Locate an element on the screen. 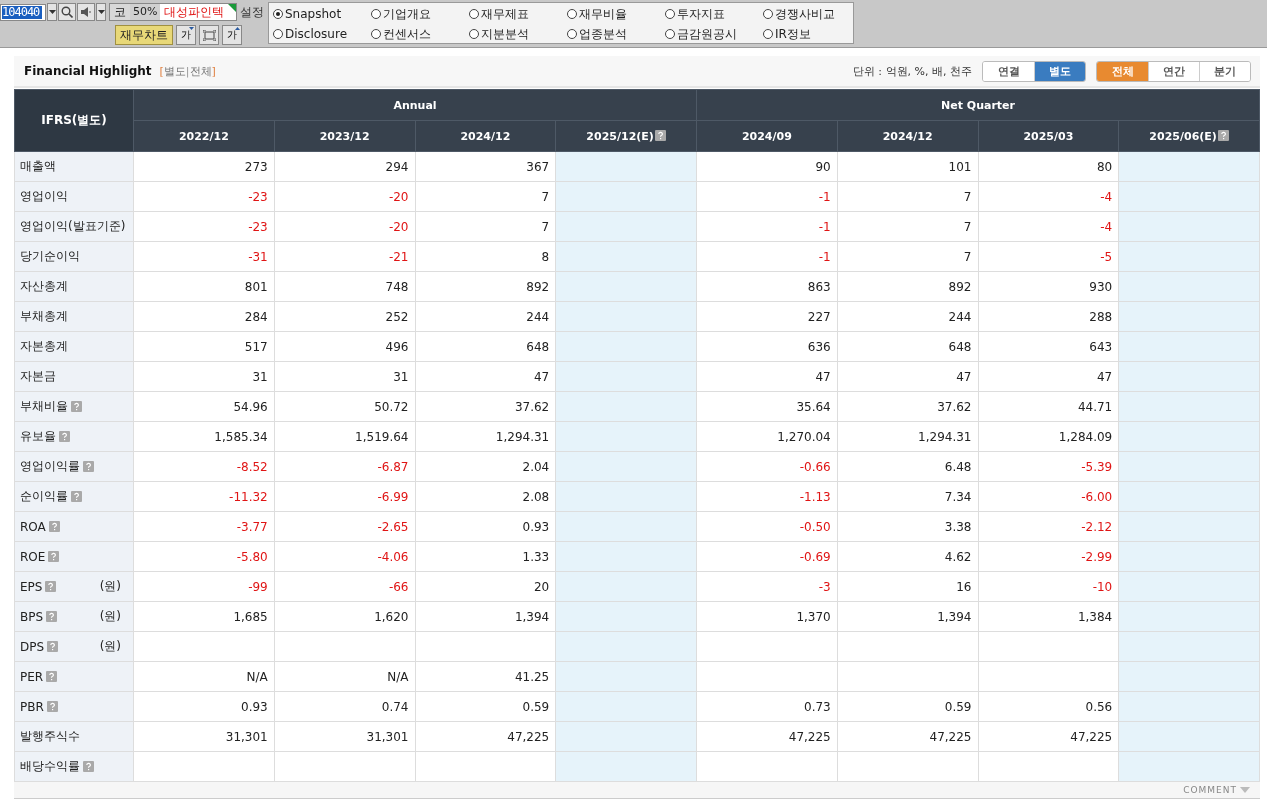 This screenshot has height=809, width=1267. row-label: 당기순이익 is located at coordinates (50, 256).